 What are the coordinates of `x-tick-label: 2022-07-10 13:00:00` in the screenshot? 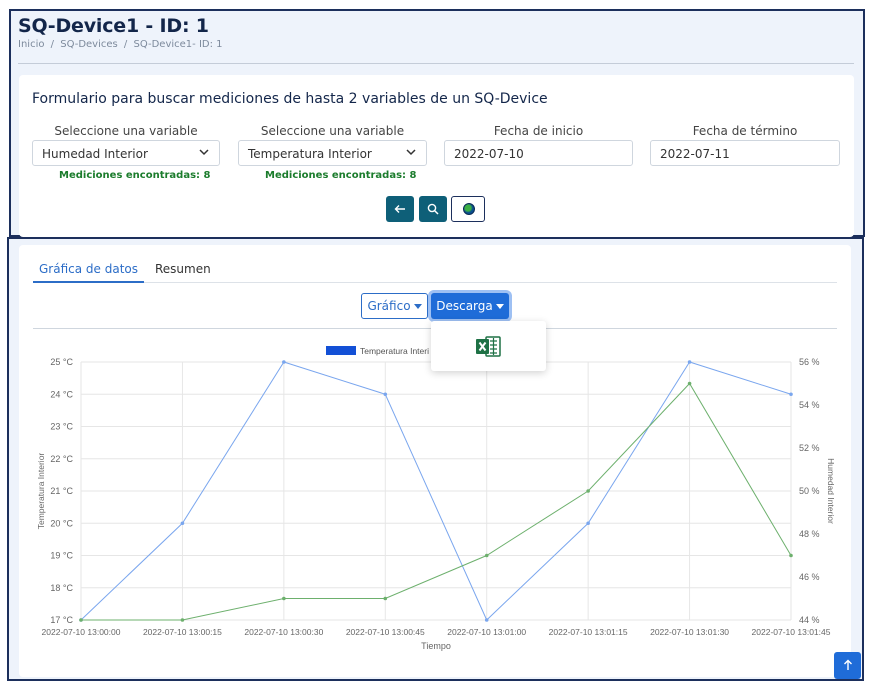 It's located at (81, 632).